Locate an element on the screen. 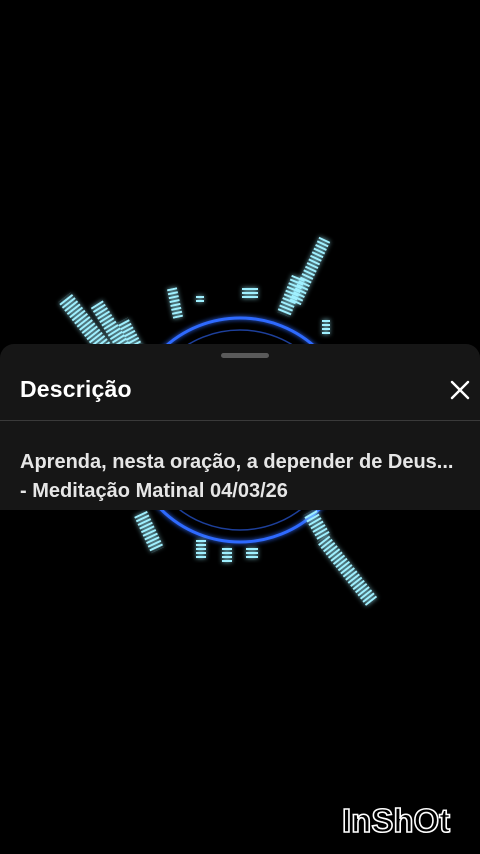 The height and width of the screenshot is (854, 480). header-divider is located at coordinates (240, 420).